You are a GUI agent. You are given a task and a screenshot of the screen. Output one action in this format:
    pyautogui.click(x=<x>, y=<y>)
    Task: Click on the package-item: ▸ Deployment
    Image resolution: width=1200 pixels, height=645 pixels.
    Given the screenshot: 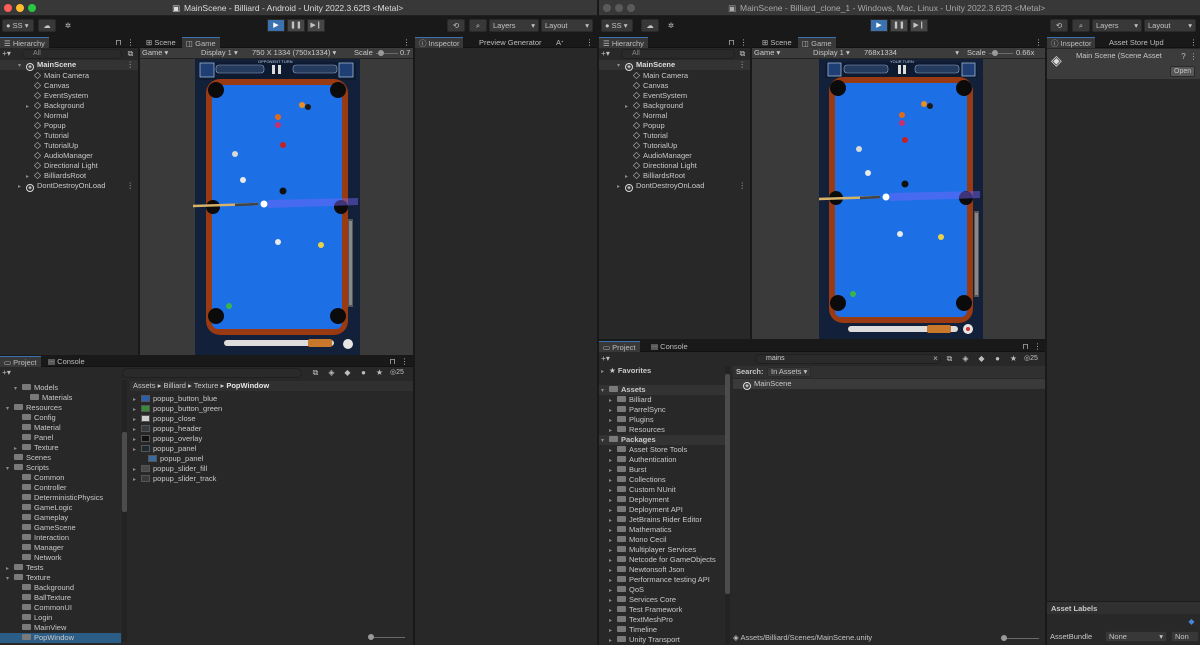 What is the action you would take?
    pyautogui.click(x=661, y=500)
    